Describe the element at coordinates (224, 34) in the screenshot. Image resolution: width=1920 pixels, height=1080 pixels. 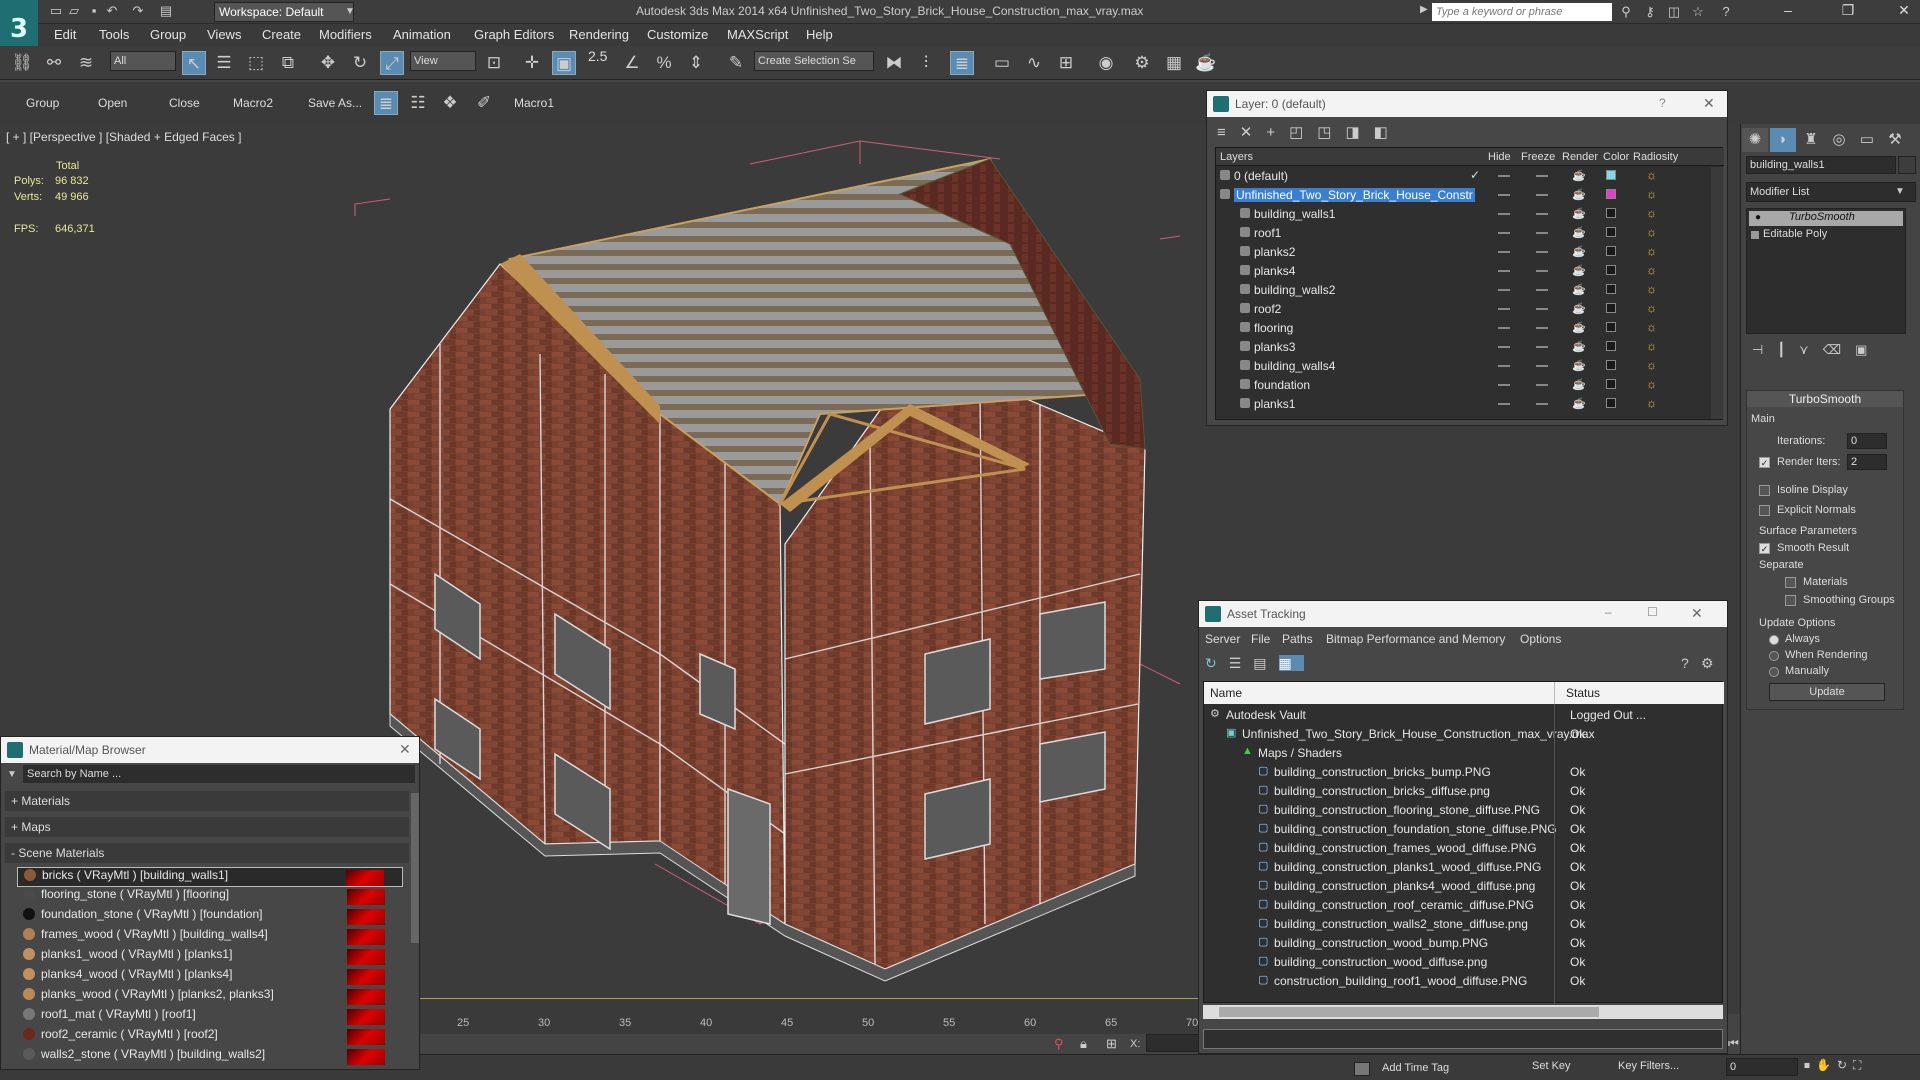
I see `menu-views: Views` at that location.